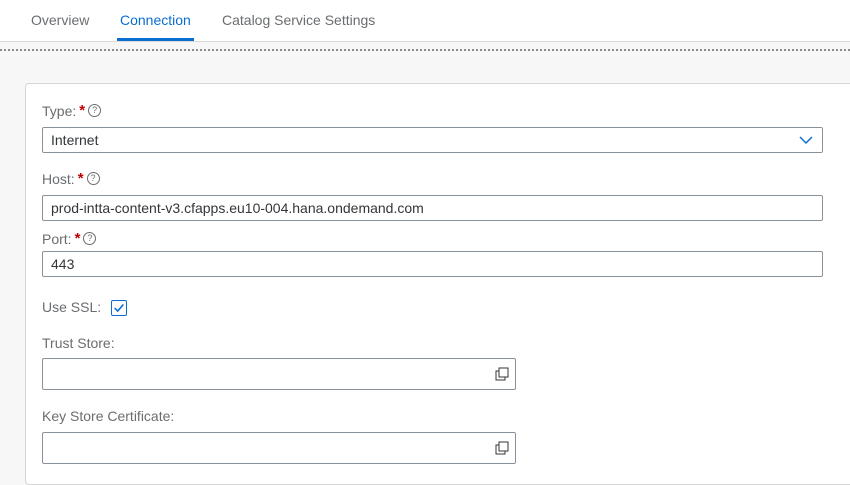  Describe the element at coordinates (58, 178) in the screenshot. I see `host-label-text: Host:` at that location.